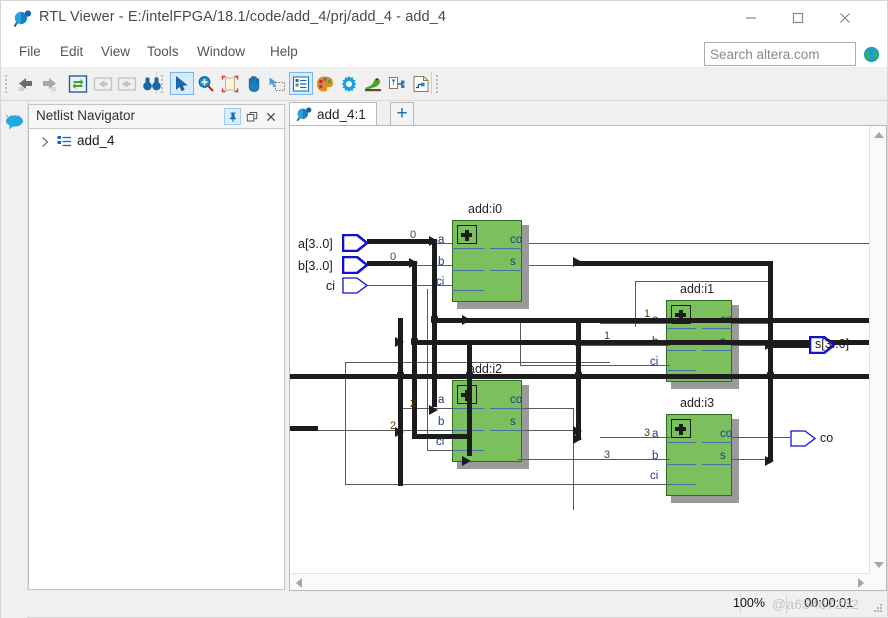 The width and height of the screenshot is (888, 618). What do you see at coordinates (127, 83) in the screenshot?
I see `next-page-button` at bounding box center [127, 83].